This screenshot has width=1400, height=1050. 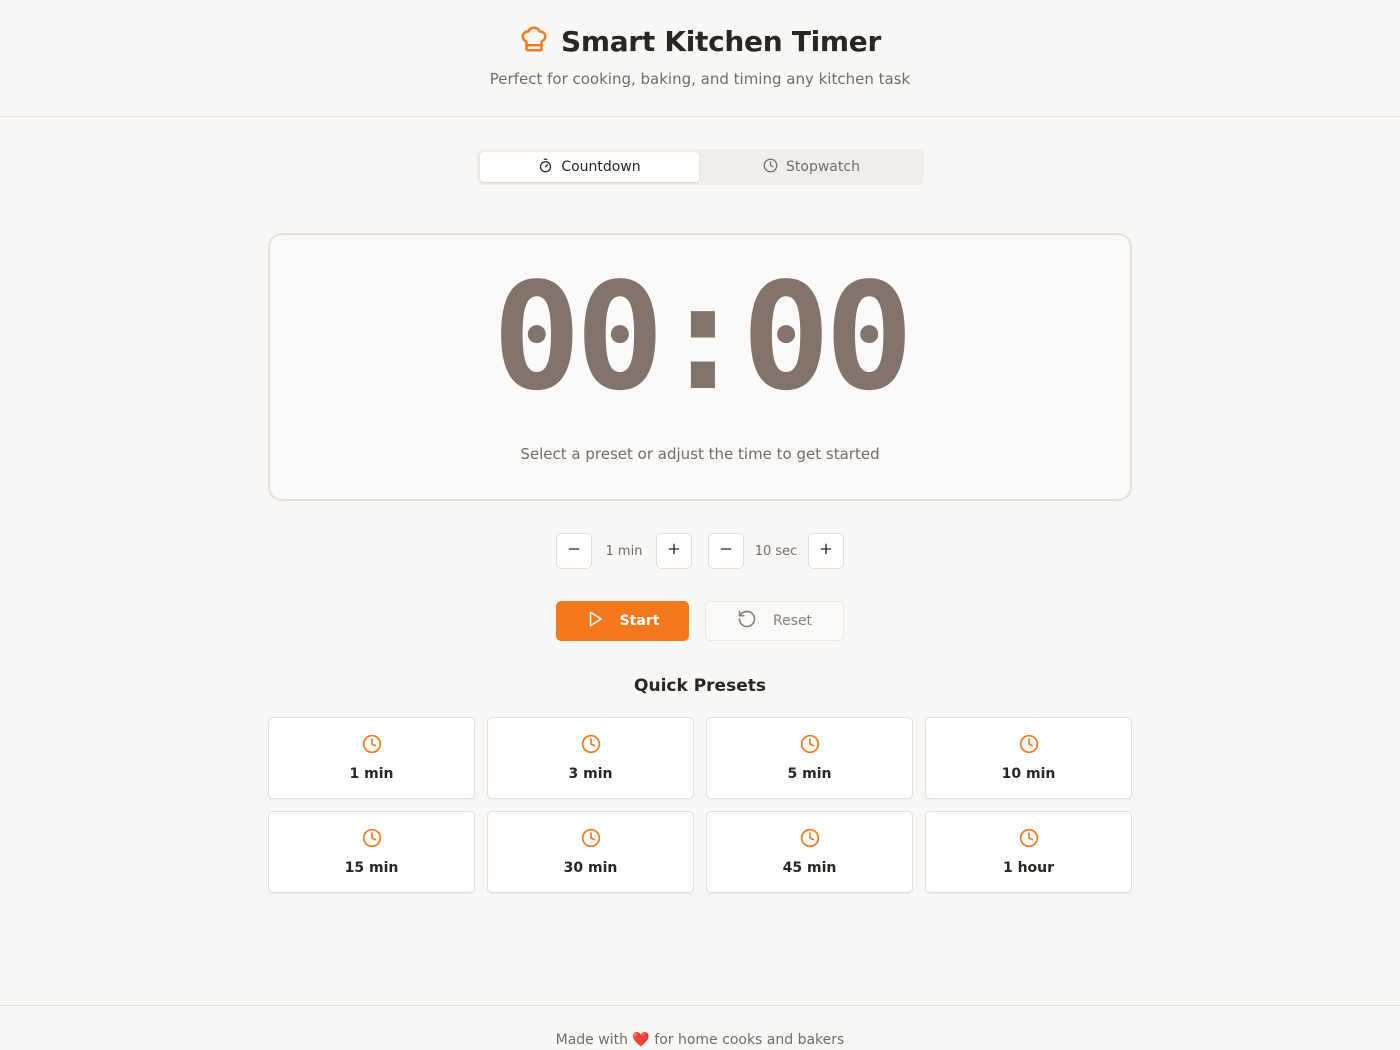 What do you see at coordinates (703, 337) in the screenshot?
I see `timer-display: 00:00` at bounding box center [703, 337].